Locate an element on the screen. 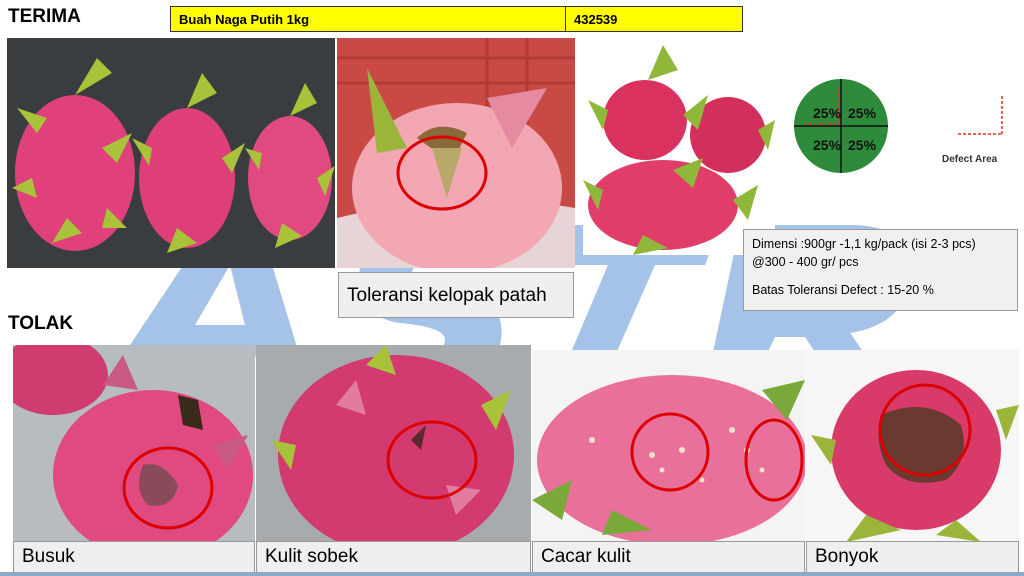 This screenshot has width=1024, height=576. reject-photo-skin-pox is located at coordinates (668, 446).